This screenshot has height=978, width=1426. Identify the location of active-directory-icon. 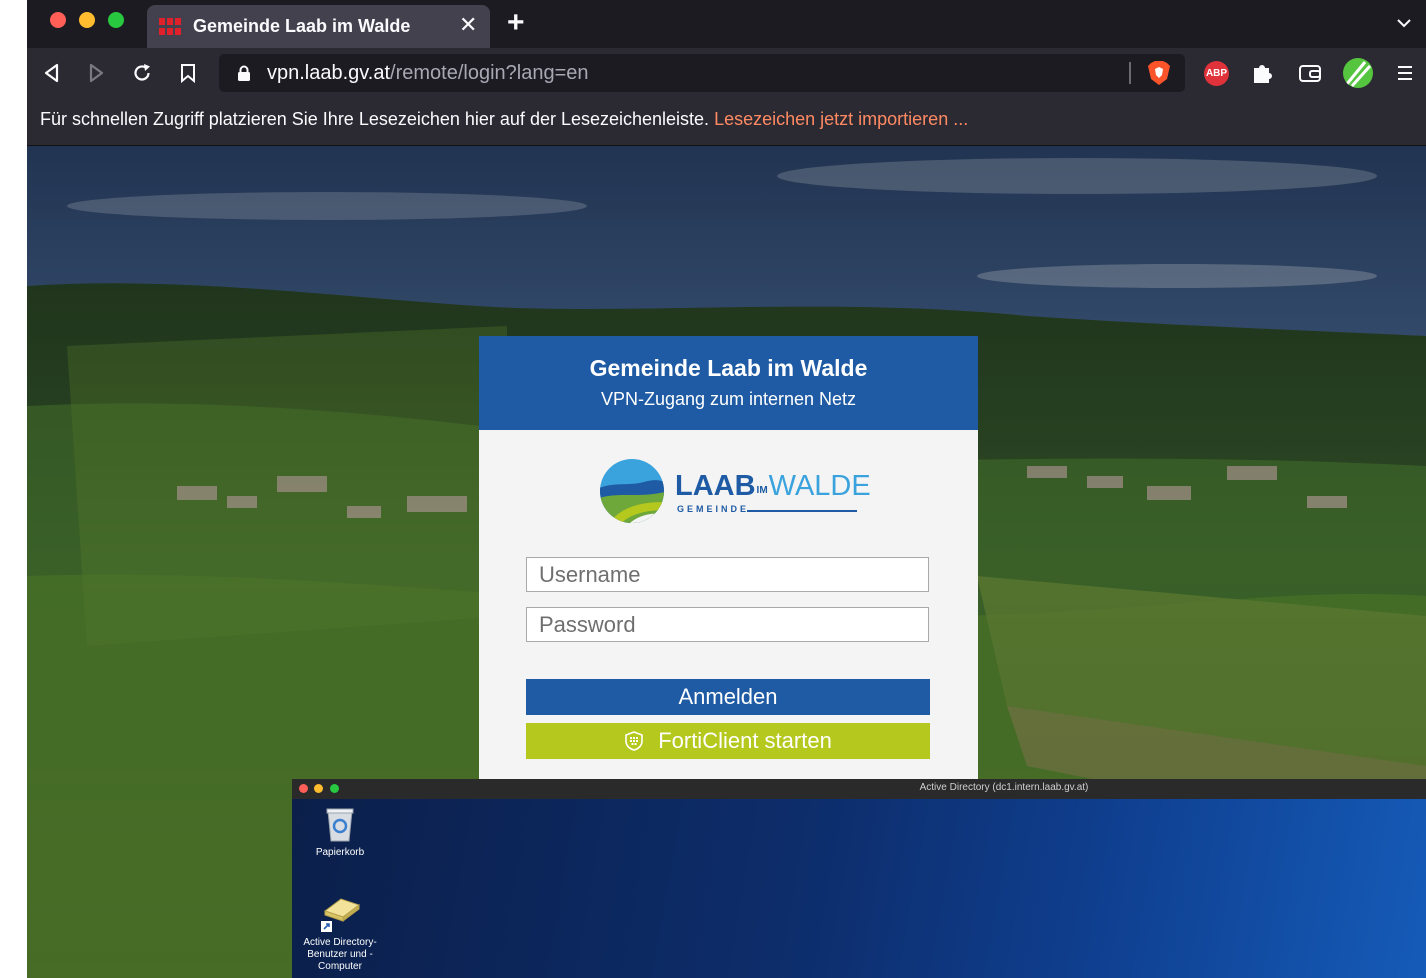
(341, 915).